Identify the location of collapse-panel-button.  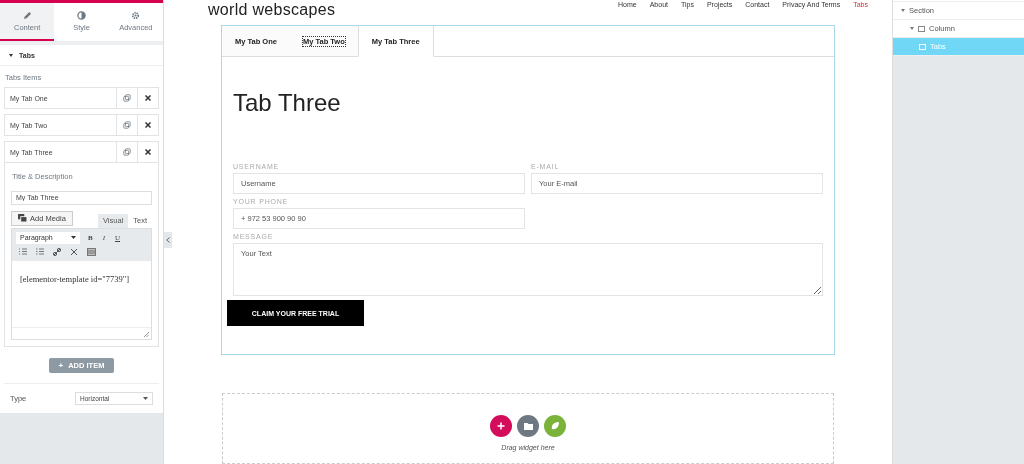
(168, 240).